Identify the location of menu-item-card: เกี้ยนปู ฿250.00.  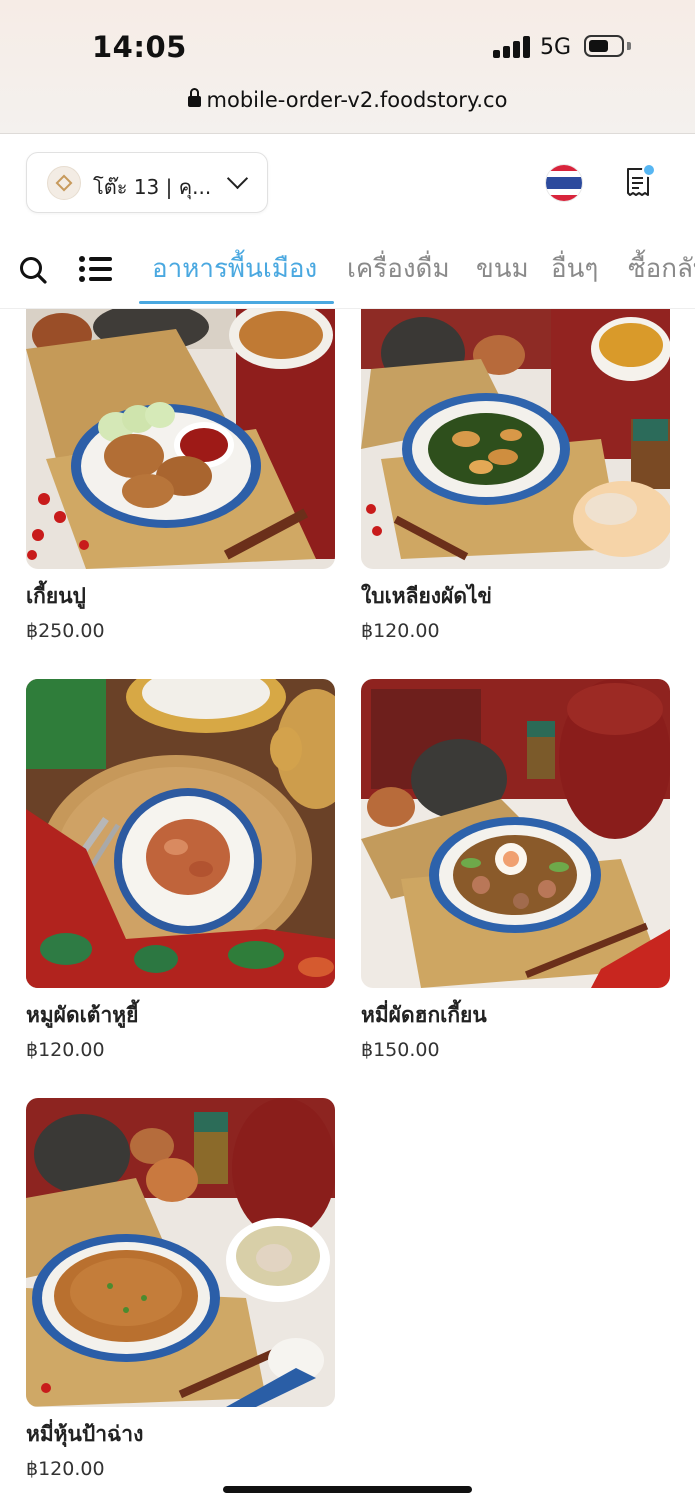
(180, 479).